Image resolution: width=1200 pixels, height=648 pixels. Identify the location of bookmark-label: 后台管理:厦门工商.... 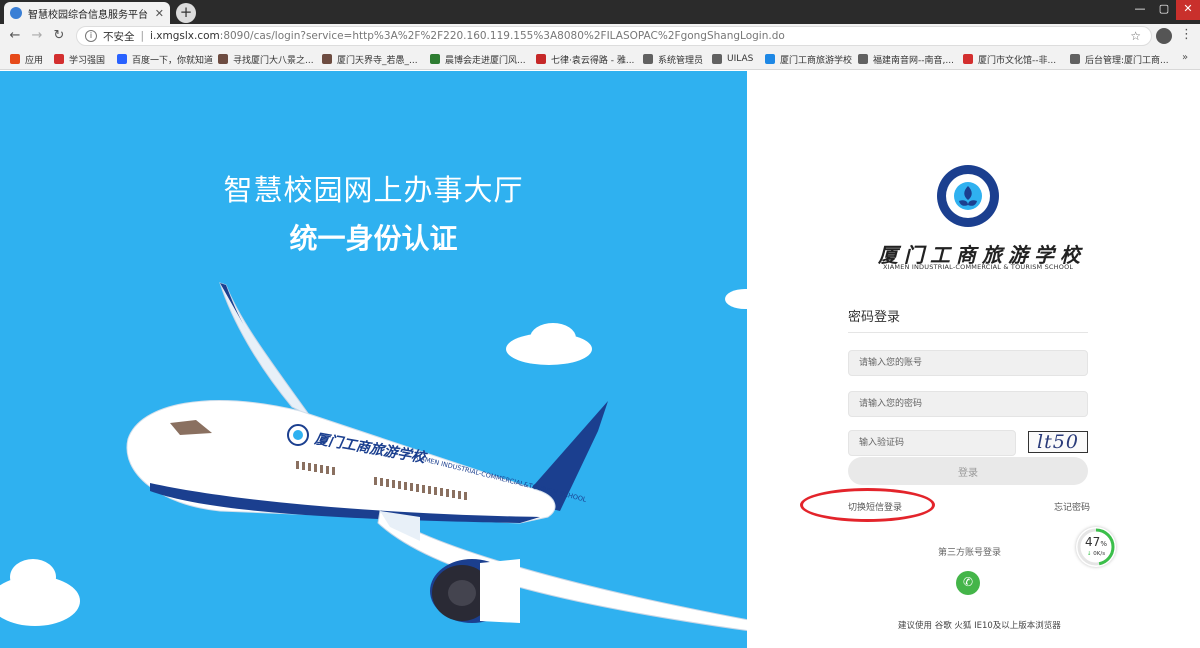
(1127, 60).